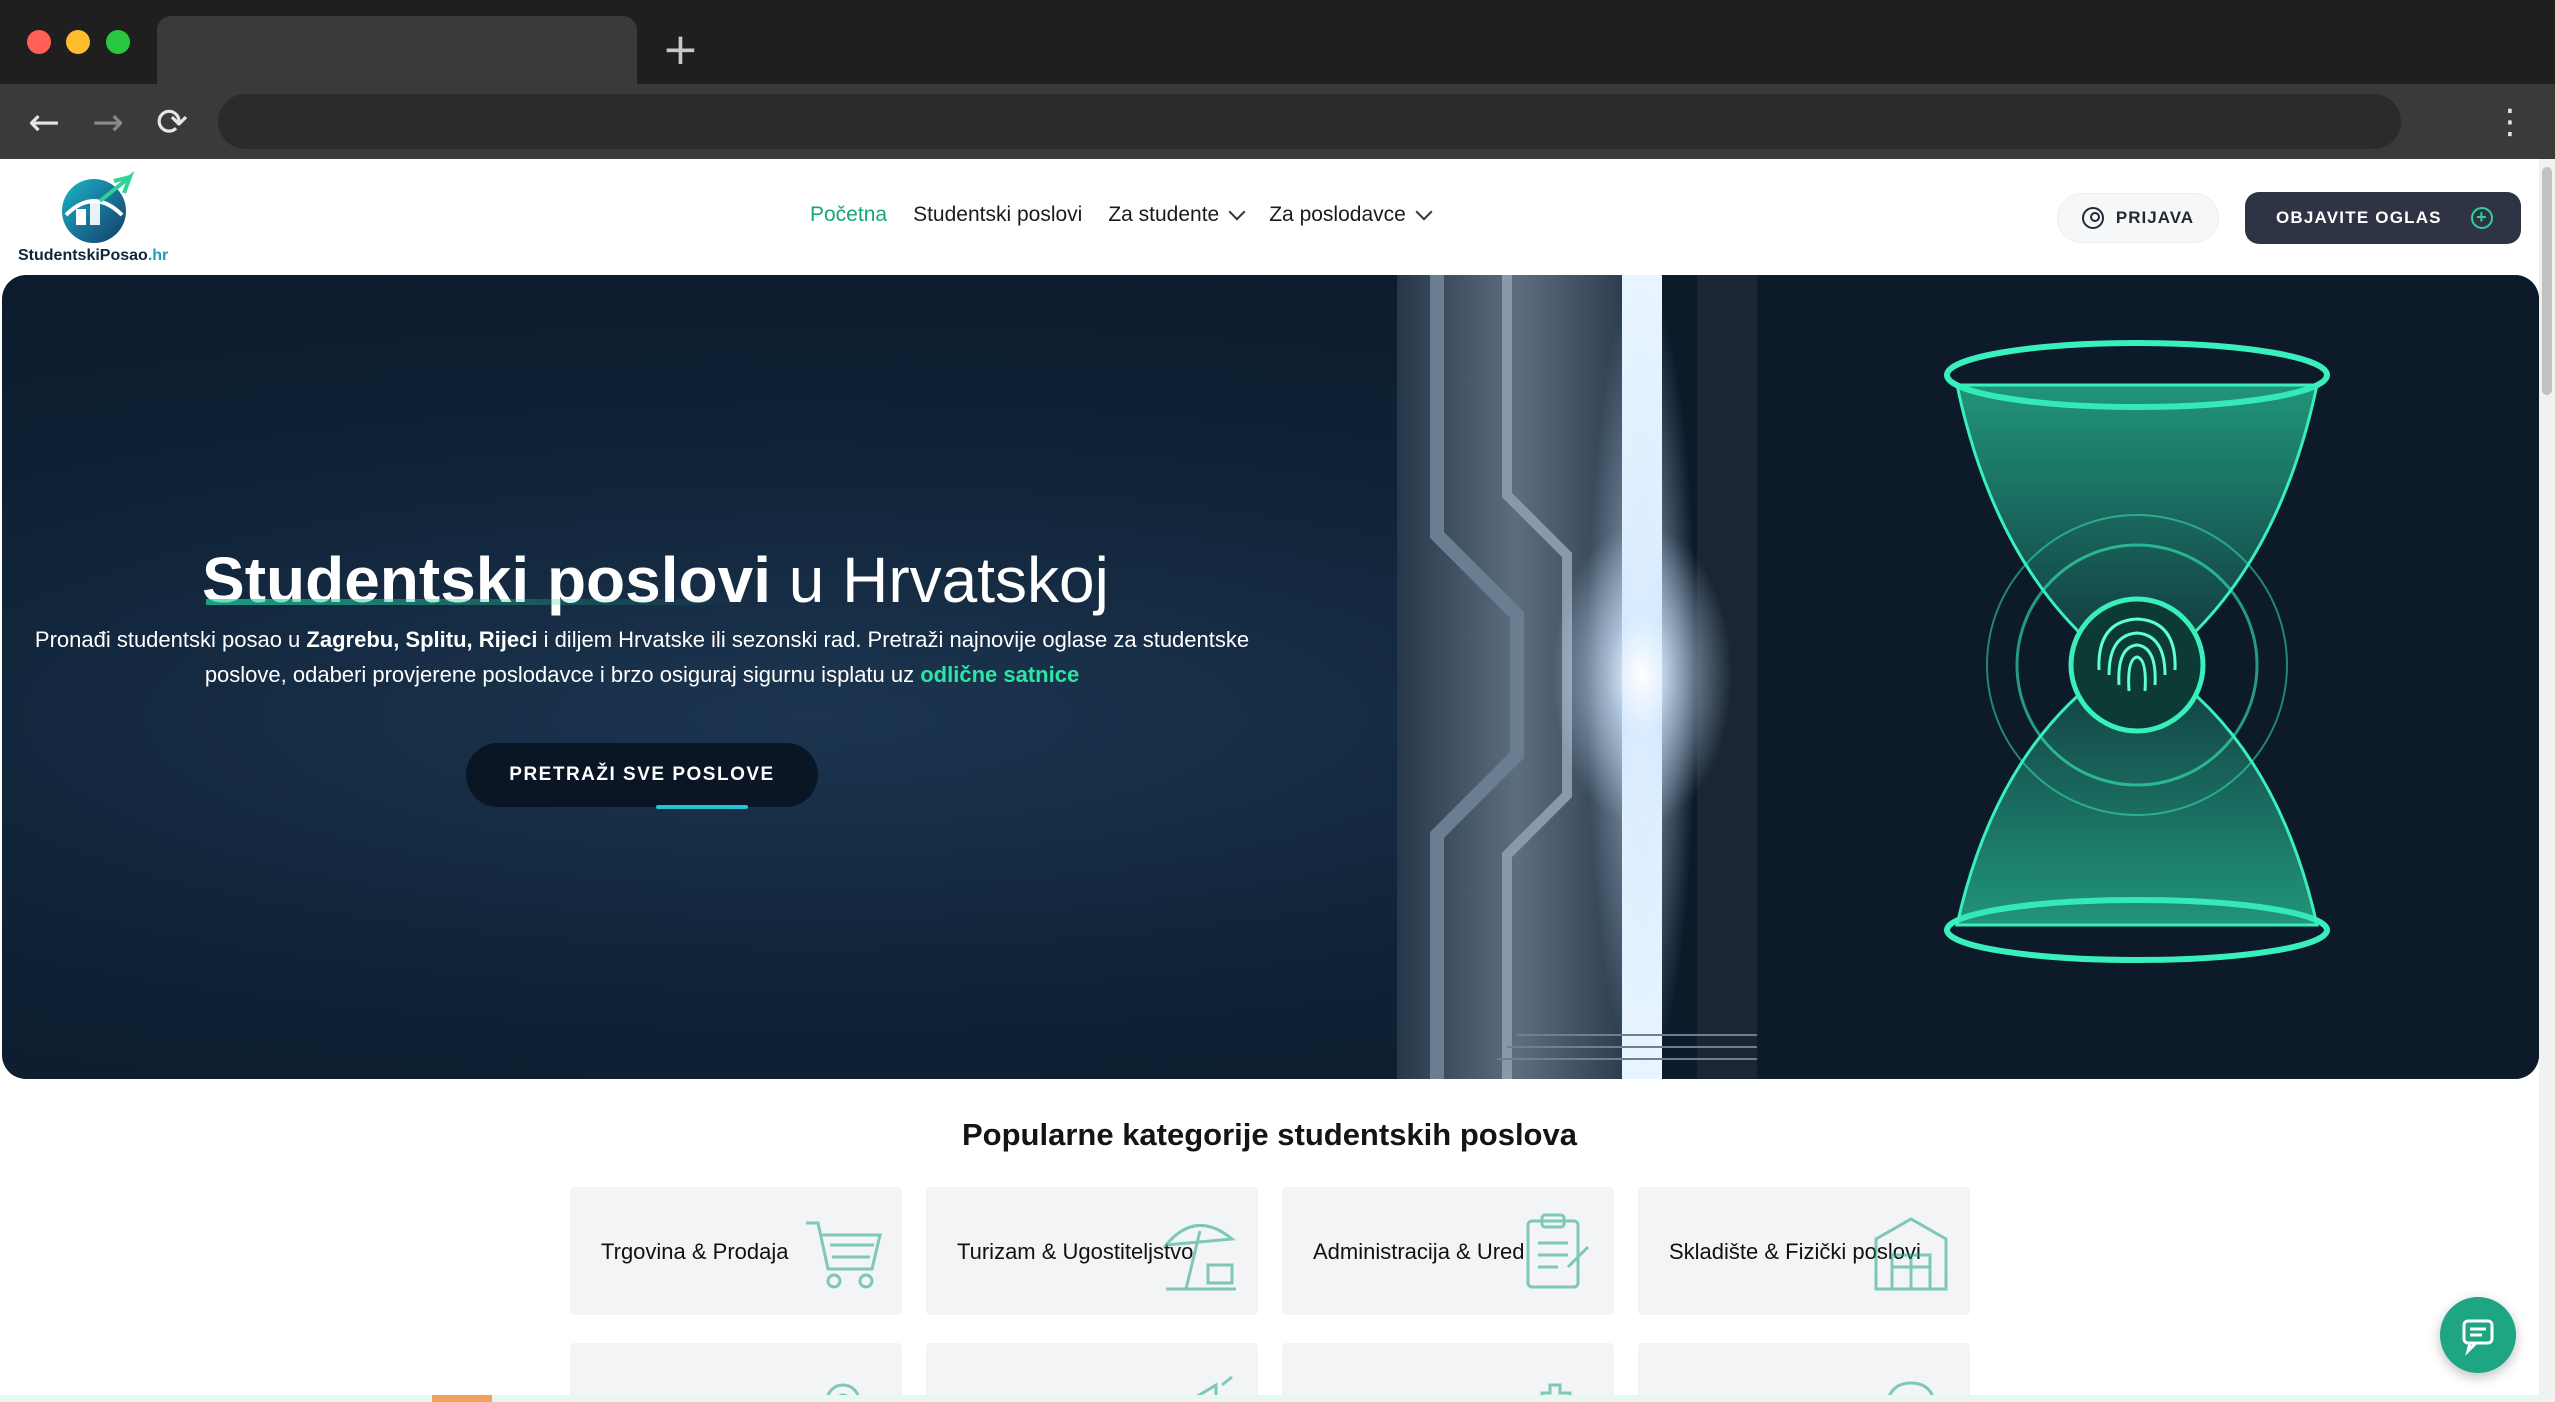  I want to click on category-card-administration: Administracija & Ured, so click(1448, 1251).